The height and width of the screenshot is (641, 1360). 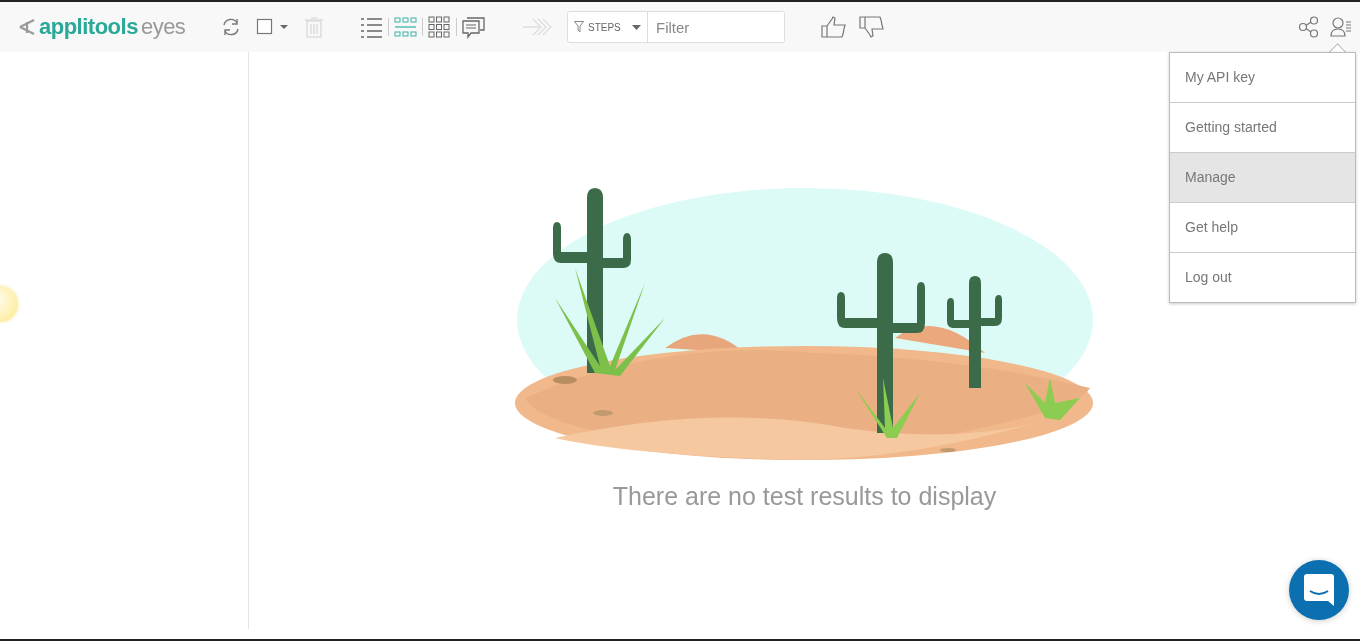 I want to click on grid-view-icon, so click(x=439, y=27).